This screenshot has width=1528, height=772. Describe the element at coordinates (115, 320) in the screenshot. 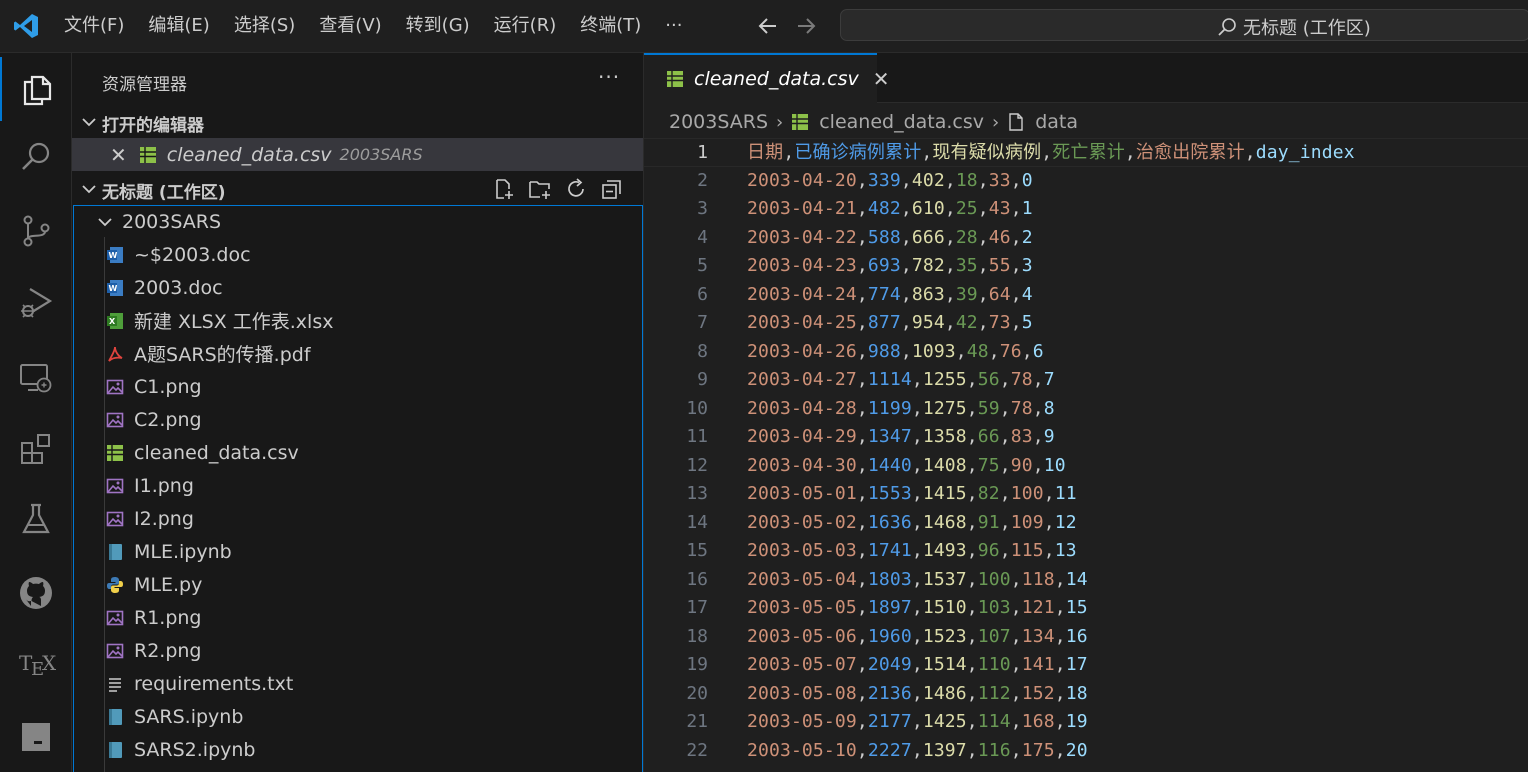

I see `excel-icon: X` at that location.